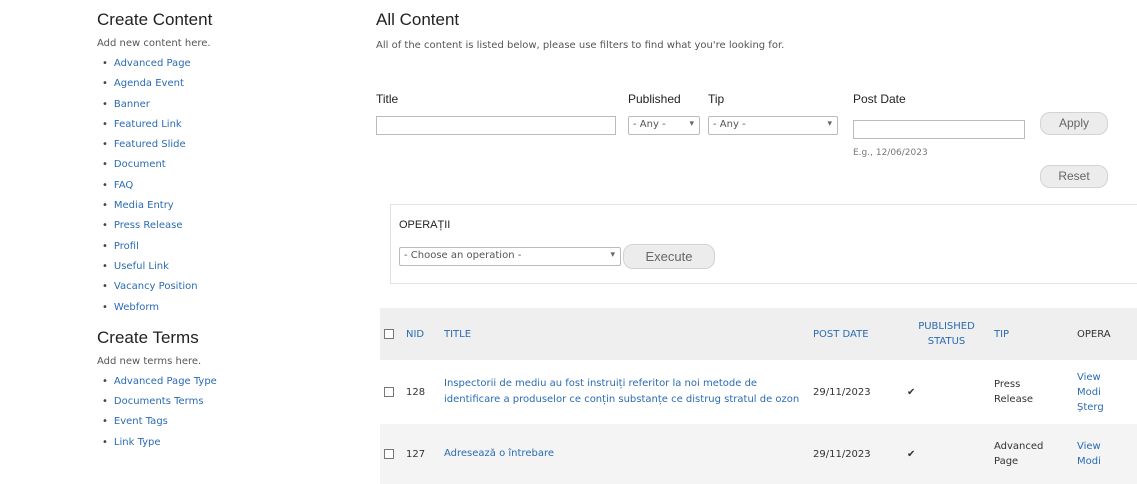 This screenshot has width=1137, height=484. What do you see at coordinates (148, 337) in the screenshot?
I see `create-terms-title: Create Terms` at bounding box center [148, 337].